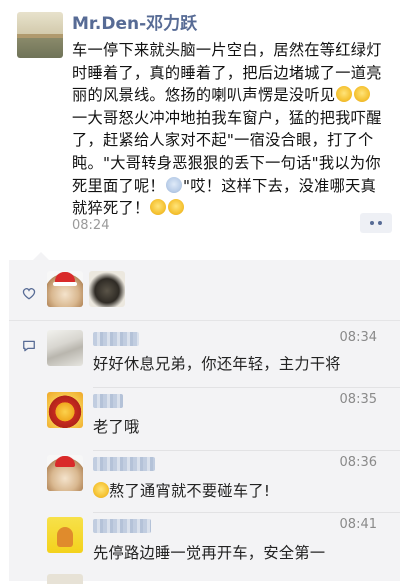 The width and height of the screenshot is (406, 584). Describe the element at coordinates (91, 225) in the screenshot. I see `post-time: 08:24` at that location.